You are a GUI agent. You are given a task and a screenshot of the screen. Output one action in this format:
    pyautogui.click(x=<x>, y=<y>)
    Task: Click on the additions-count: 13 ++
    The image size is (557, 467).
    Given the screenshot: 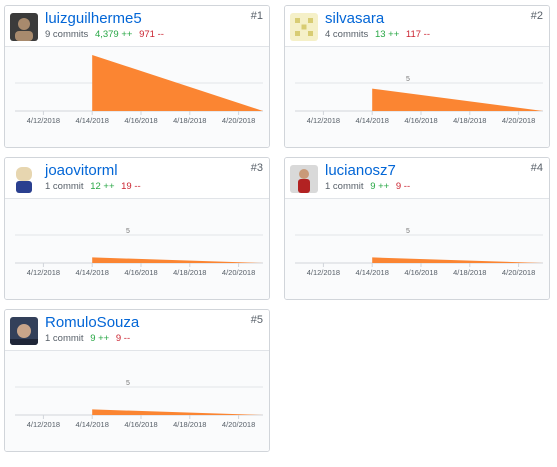 What is the action you would take?
    pyautogui.click(x=387, y=34)
    